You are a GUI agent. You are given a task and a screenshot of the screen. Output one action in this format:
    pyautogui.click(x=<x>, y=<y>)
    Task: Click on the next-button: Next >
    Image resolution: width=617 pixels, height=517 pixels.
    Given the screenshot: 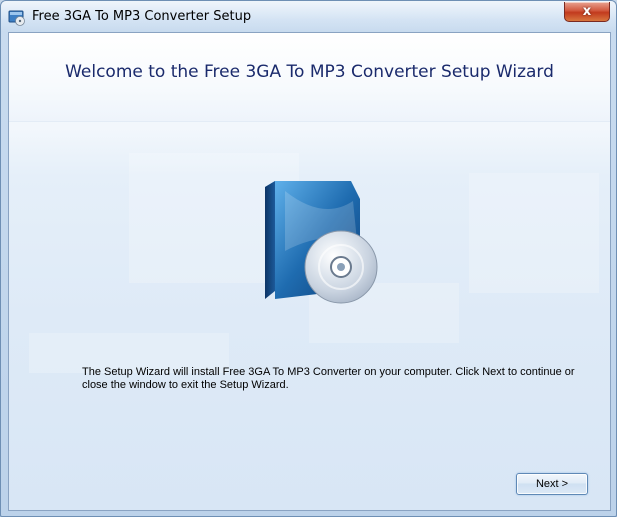 What is the action you would take?
    pyautogui.click(x=552, y=484)
    